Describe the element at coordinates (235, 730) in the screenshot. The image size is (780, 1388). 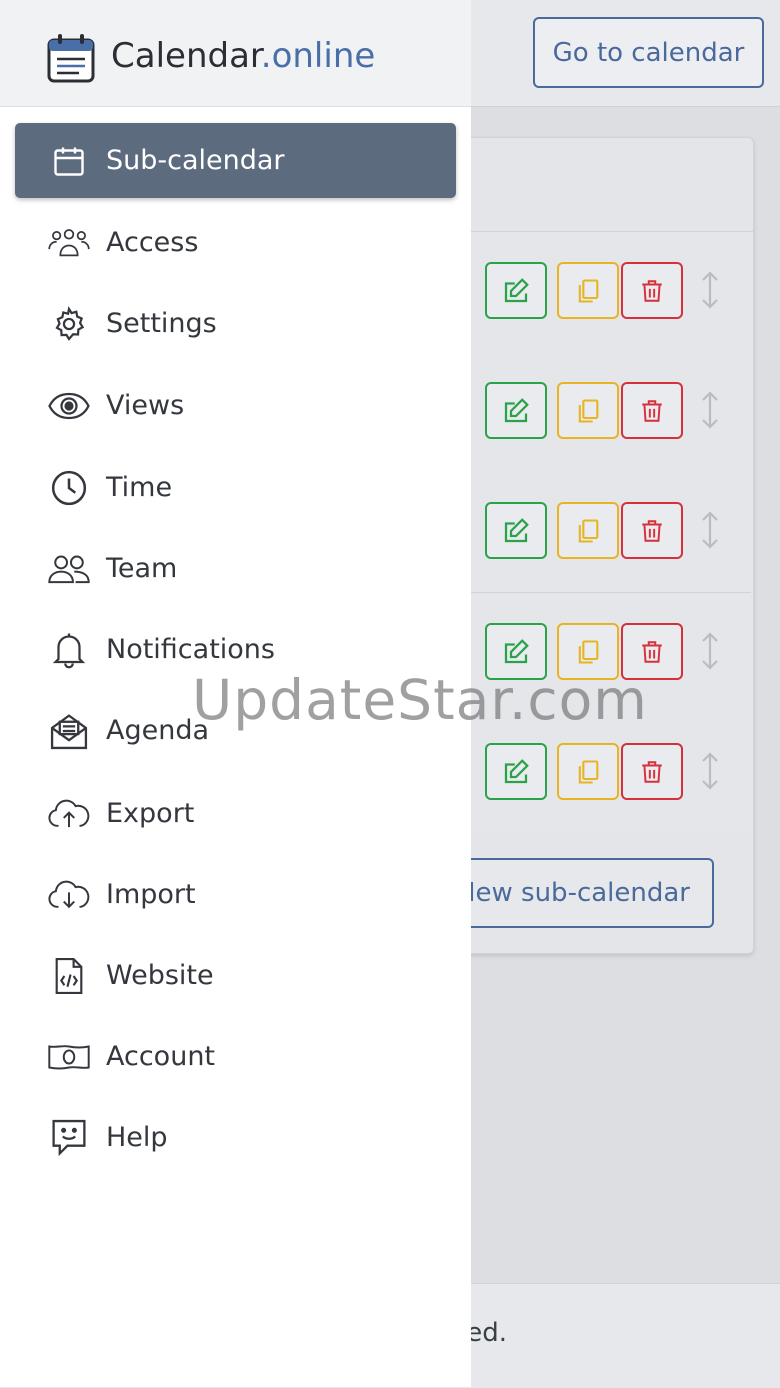
I see `nav-item-agenda: Agenda` at that location.